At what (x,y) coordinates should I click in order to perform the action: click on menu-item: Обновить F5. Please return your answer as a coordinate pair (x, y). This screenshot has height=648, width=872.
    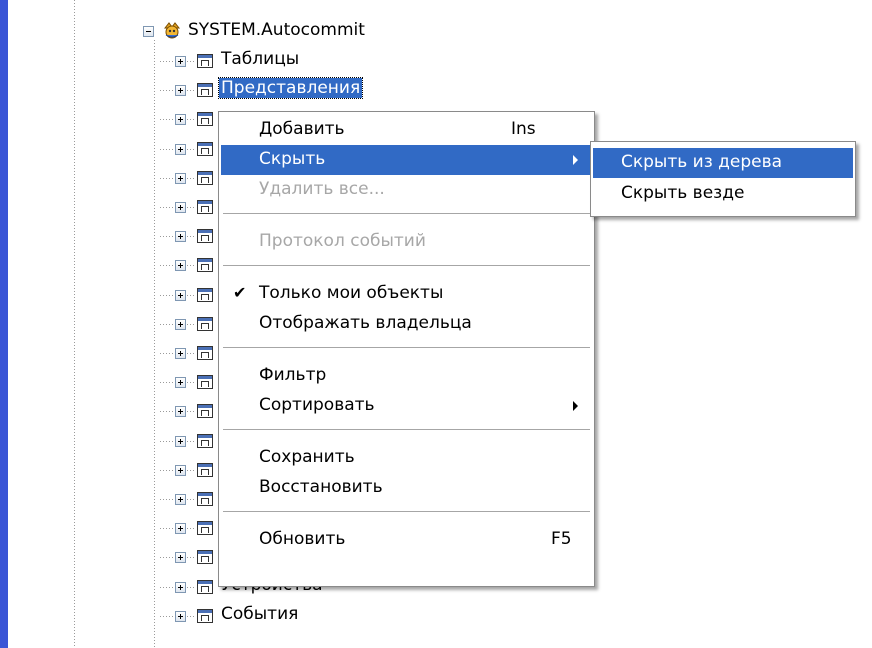
    Looking at the image, I should click on (406, 540).